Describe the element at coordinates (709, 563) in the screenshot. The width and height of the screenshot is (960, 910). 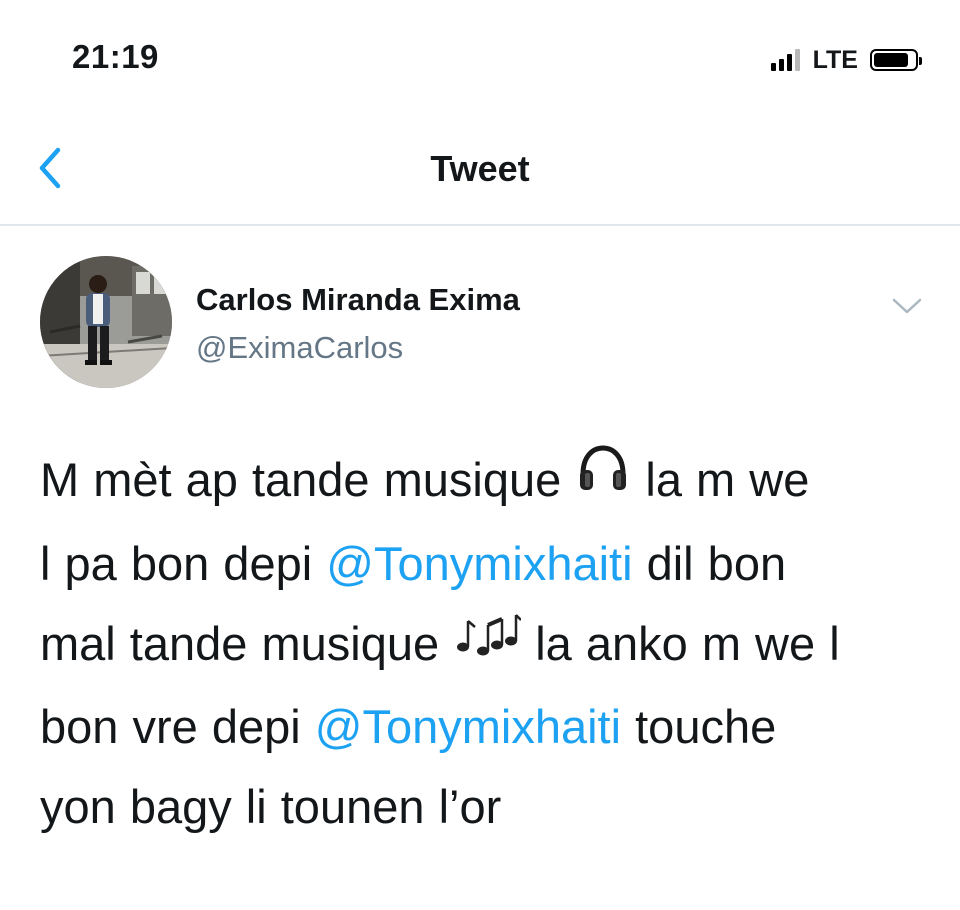
I see `tweet-text-segment: dil bon` at that location.